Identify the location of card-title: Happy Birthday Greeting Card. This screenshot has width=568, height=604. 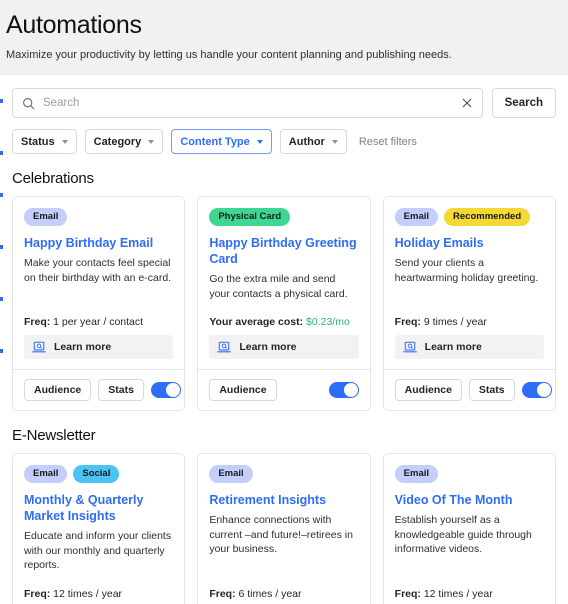
(283, 251).